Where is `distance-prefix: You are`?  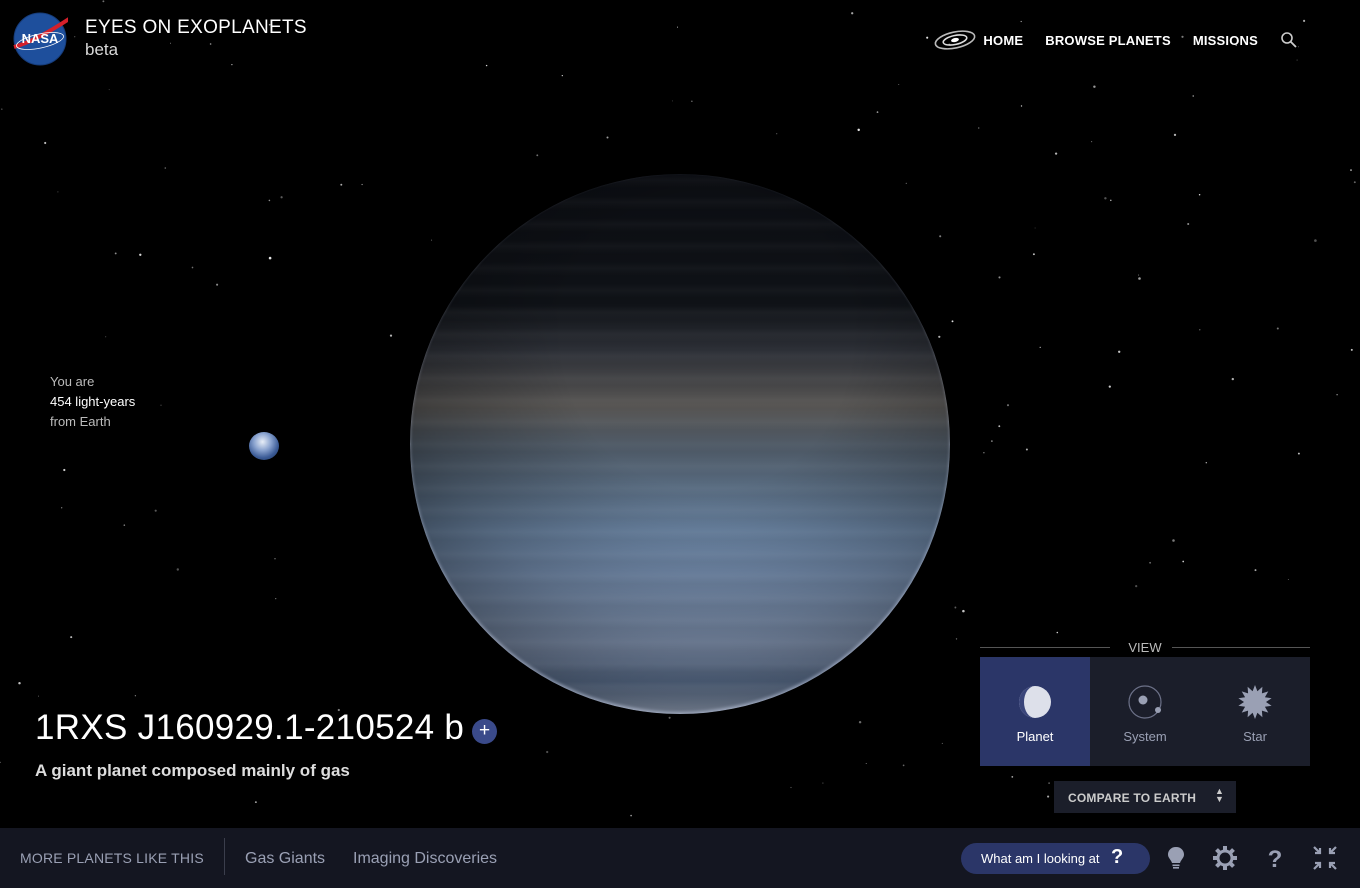
distance-prefix: You are is located at coordinates (72, 381).